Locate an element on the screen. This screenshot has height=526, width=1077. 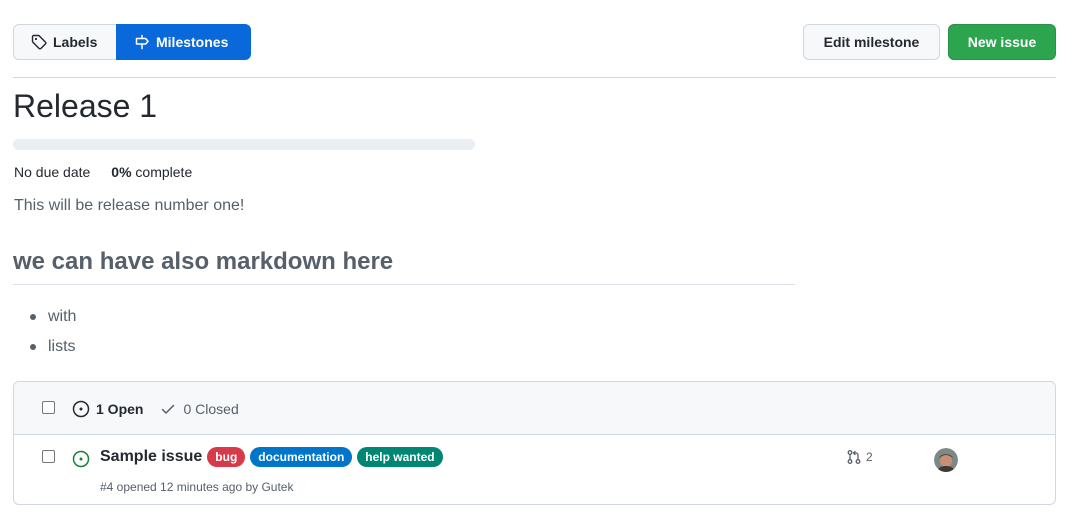
milestone-description: This will be release number one! is located at coordinates (129, 205).